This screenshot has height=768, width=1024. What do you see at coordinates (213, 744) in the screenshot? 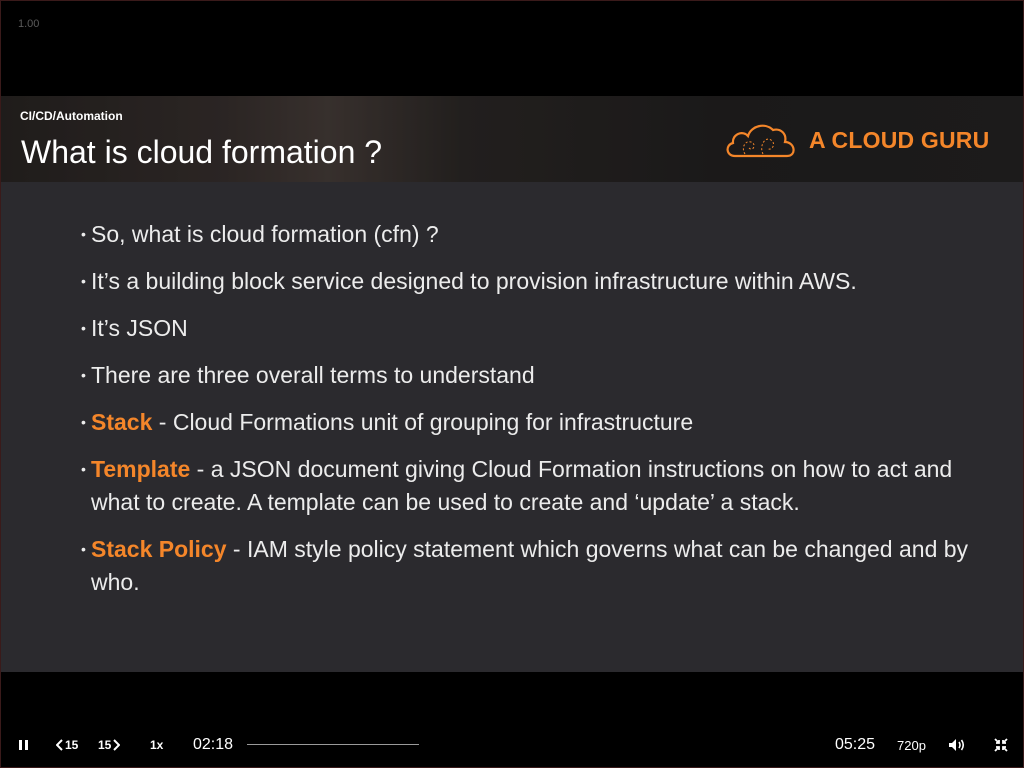
I see `current-time: 02:18` at bounding box center [213, 744].